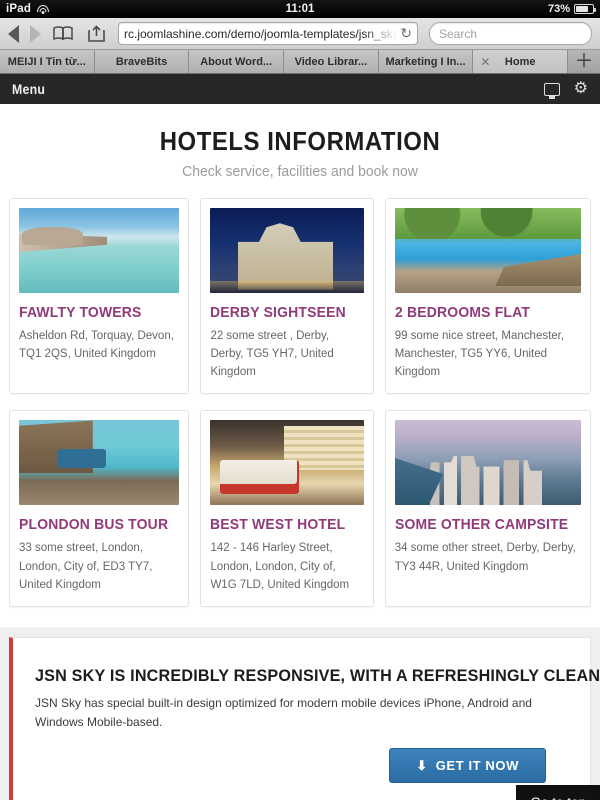 The width and height of the screenshot is (600, 800). I want to click on battery-icon, so click(585, 9).